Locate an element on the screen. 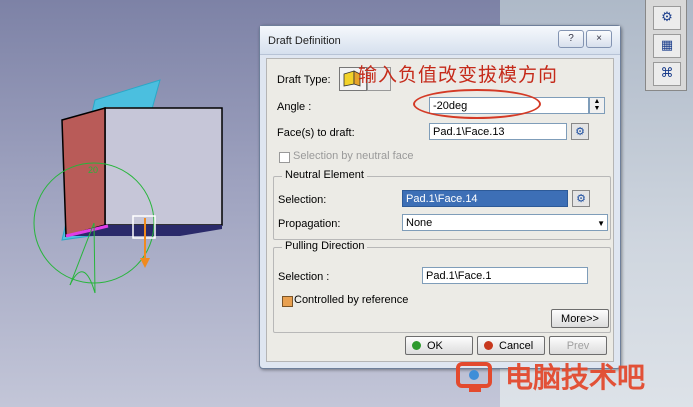  more-button: More>> is located at coordinates (580, 318).